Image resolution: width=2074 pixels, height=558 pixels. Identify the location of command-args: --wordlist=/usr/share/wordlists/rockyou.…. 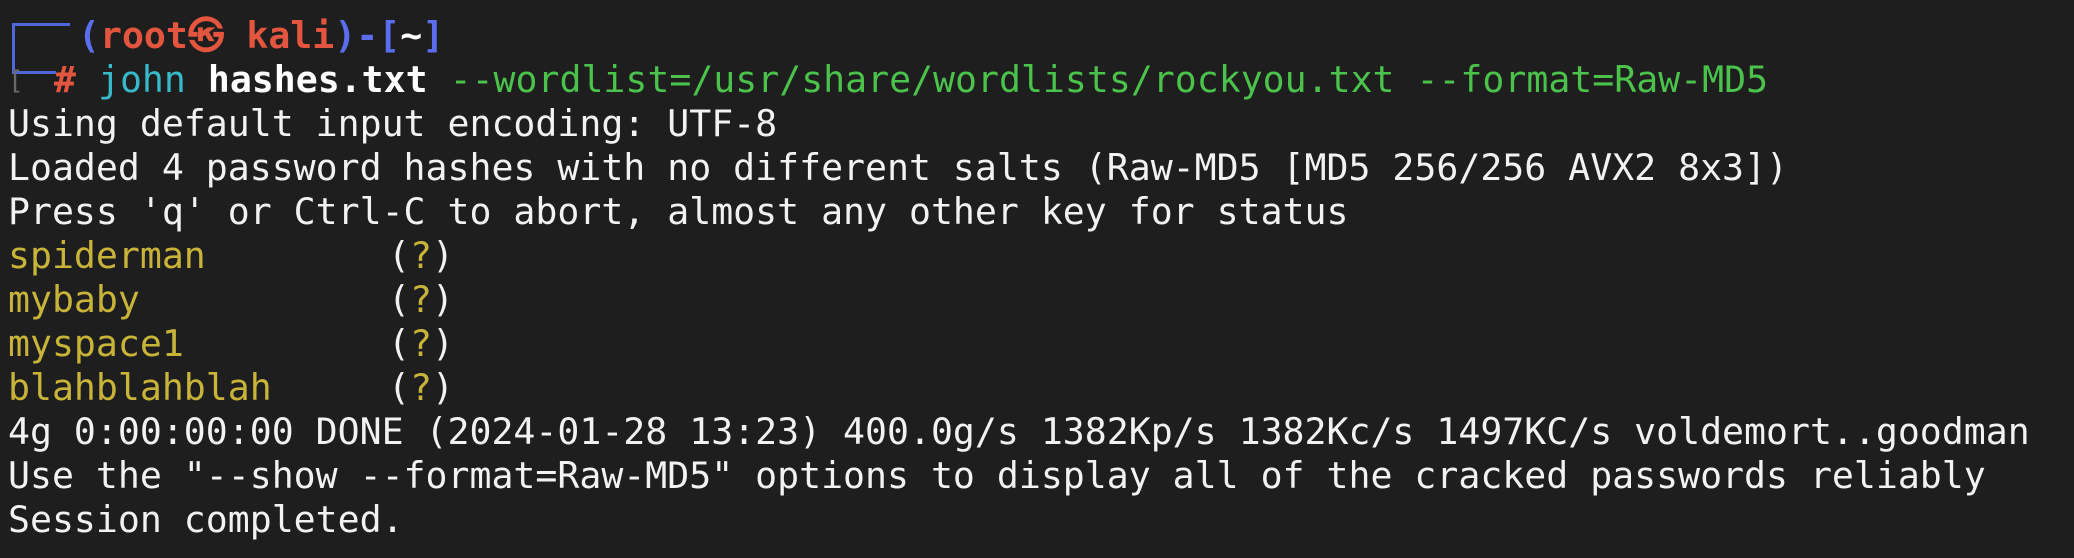
(1109, 79).